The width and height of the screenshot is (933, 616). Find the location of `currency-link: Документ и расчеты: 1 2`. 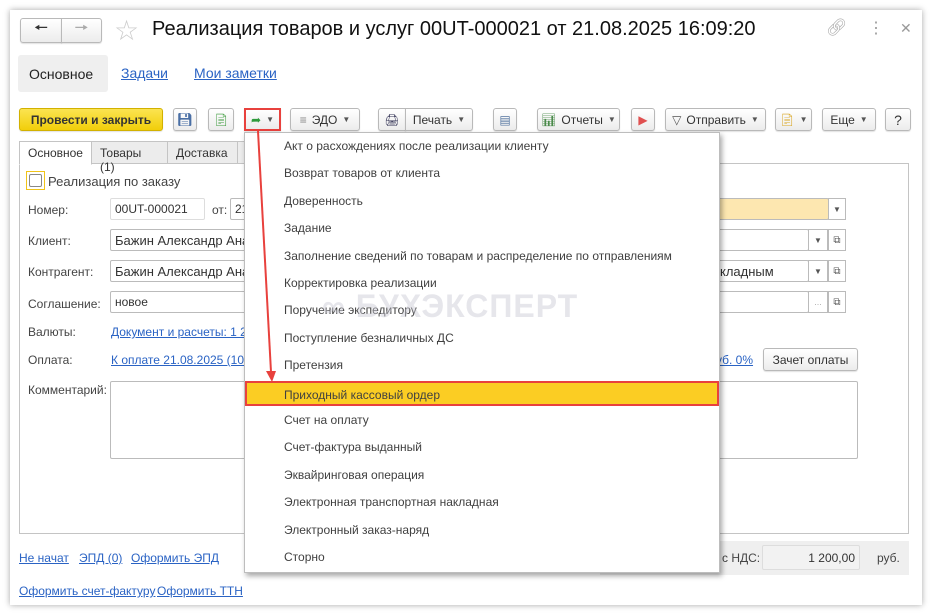

currency-link: Документ и расчеты: 1 2 is located at coordinates (179, 332).